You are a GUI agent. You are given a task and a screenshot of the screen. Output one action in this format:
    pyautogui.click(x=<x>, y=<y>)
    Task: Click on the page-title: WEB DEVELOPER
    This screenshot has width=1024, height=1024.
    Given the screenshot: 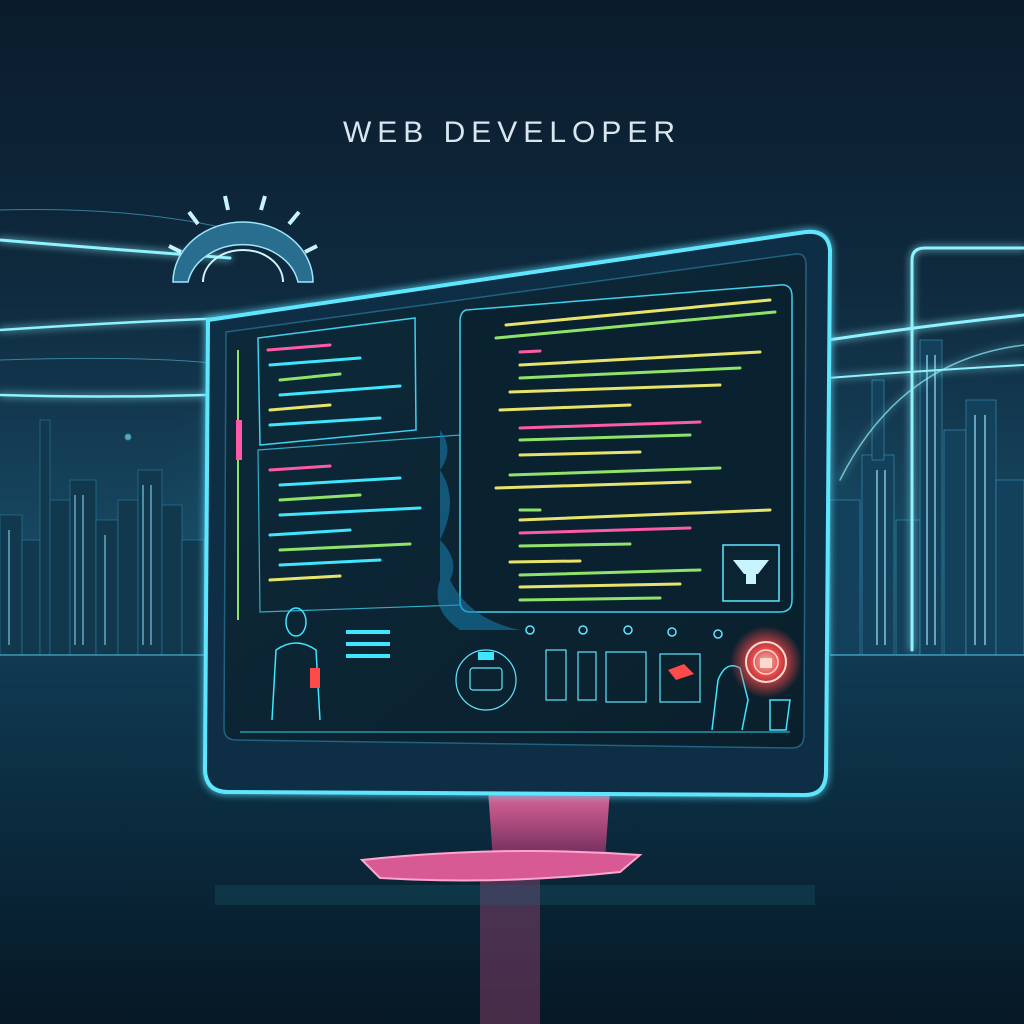 What is the action you would take?
    pyautogui.click(x=512, y=132)
    